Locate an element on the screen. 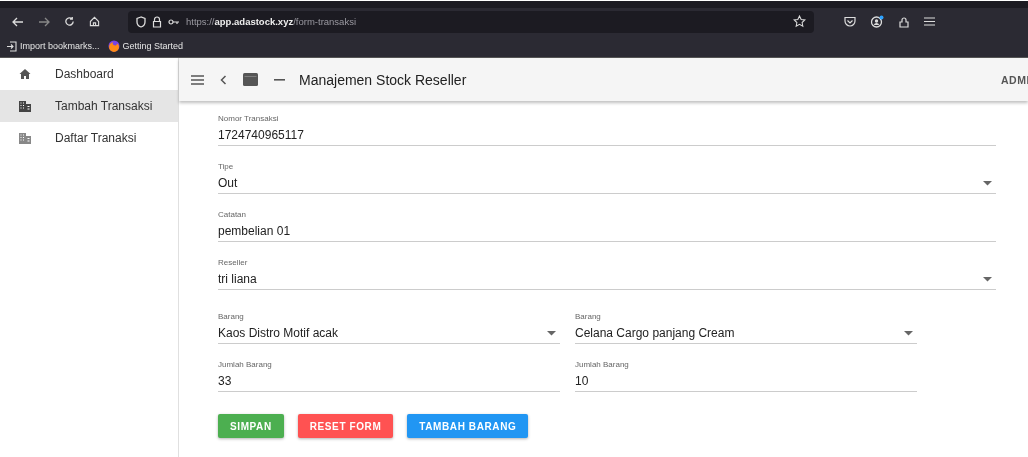 This screenshot has height=457, width=1028. select-field: Barang Celana Cargo panjang Cream is located at coordinates (746, 327).